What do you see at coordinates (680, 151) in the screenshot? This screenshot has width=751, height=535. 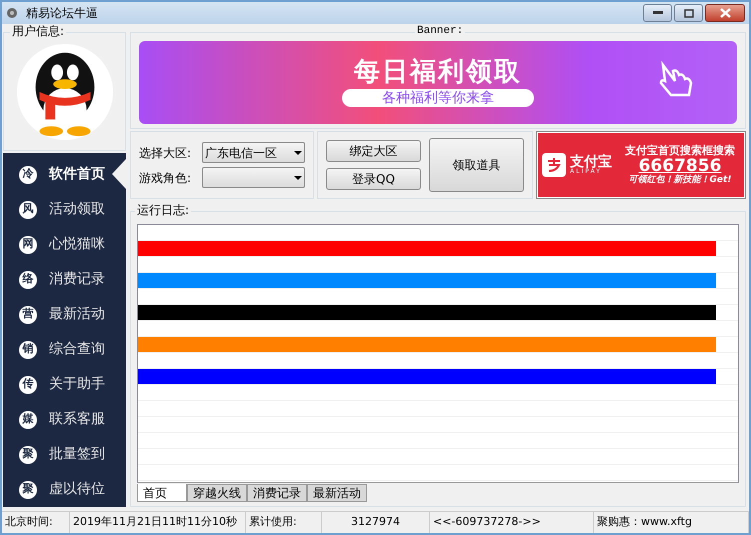 I see `ad-text: 支付宝首页搜索框搜索` at bounding box center [680, 151].